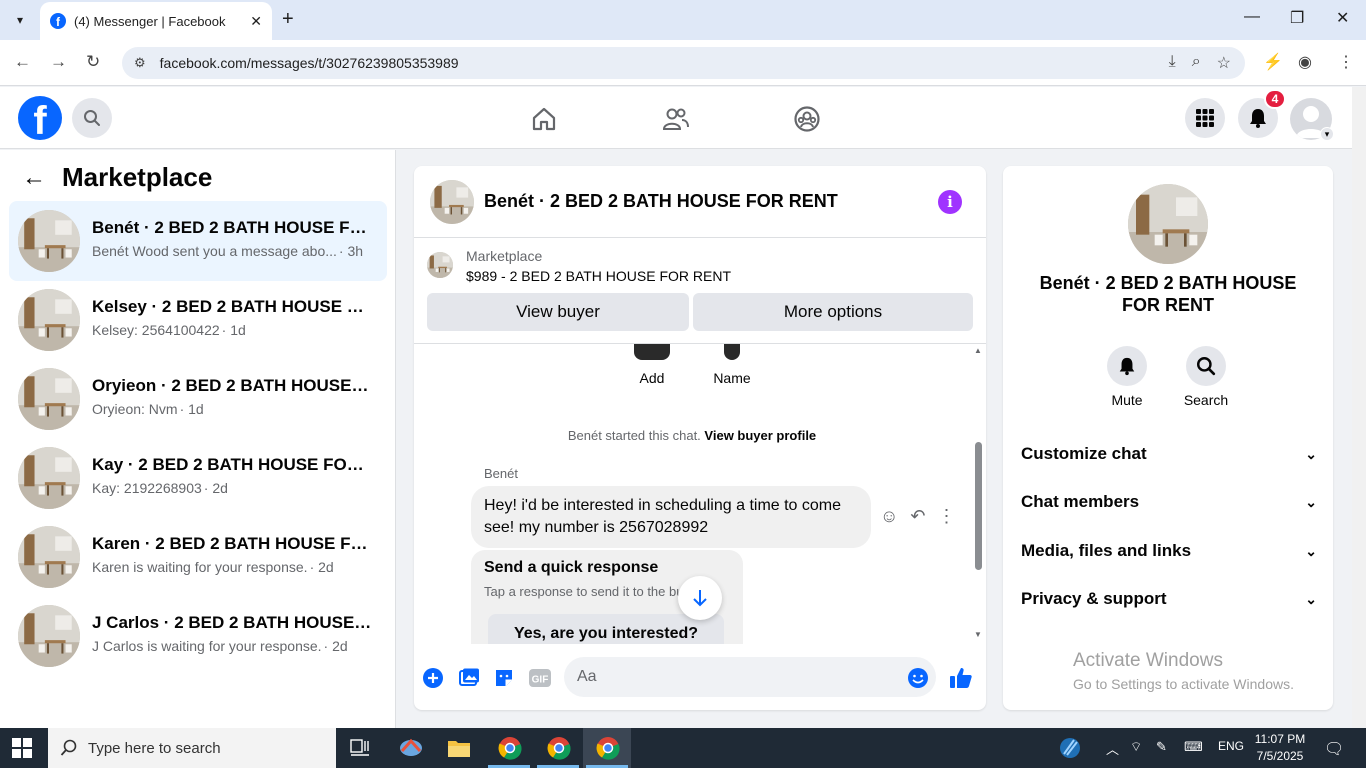 The height and width of the screenshot is (768, 1366). Describe the element at coordinates (1346, 62) in the screenshot. I see `browser-menu-icon: ⋮` at that location.